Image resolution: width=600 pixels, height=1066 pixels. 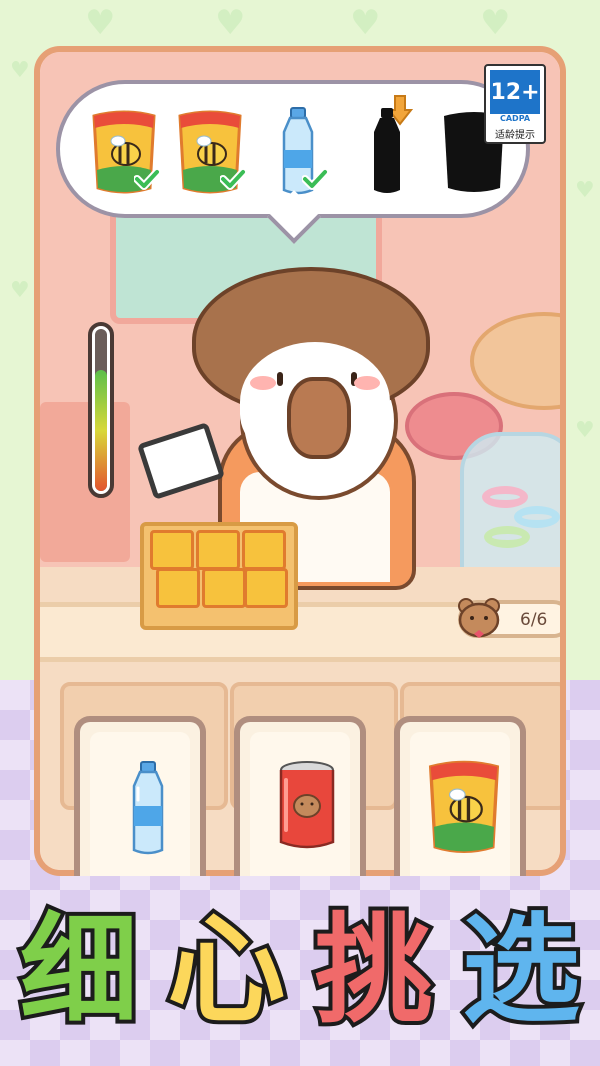 I want to click on age-rating: 12+, so click(x=515, y=92).